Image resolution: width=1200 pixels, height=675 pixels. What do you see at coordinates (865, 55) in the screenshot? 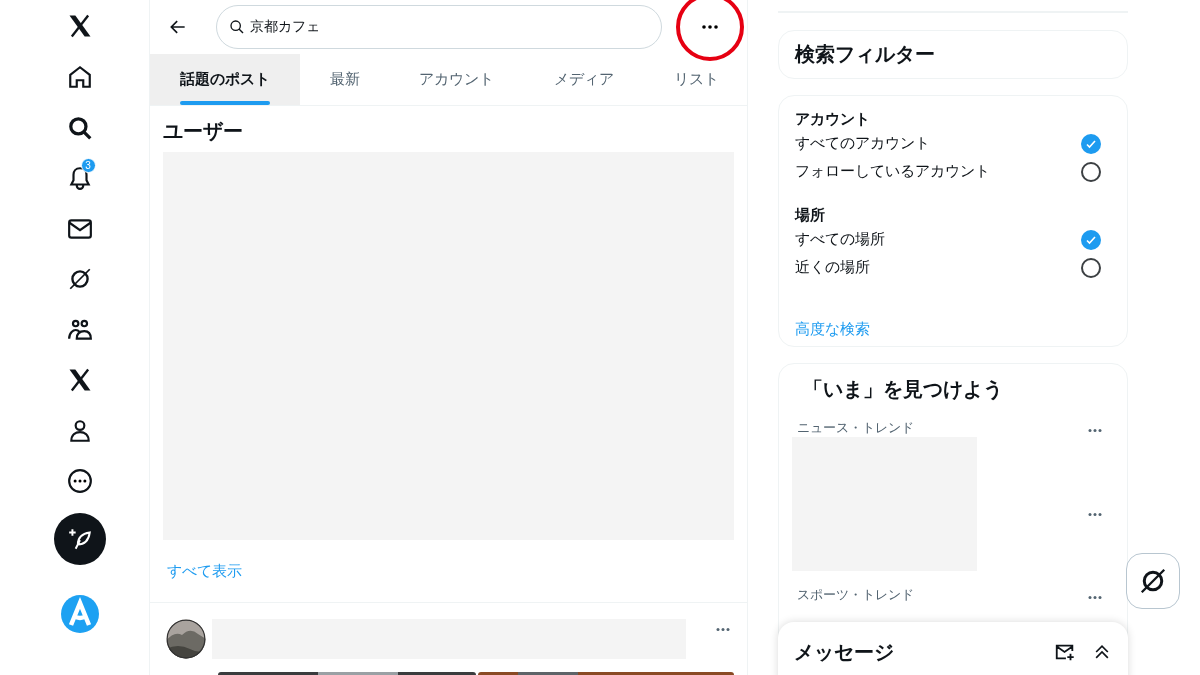
I see `card-title: 検索フィルター` at bounding box center [865, 55].